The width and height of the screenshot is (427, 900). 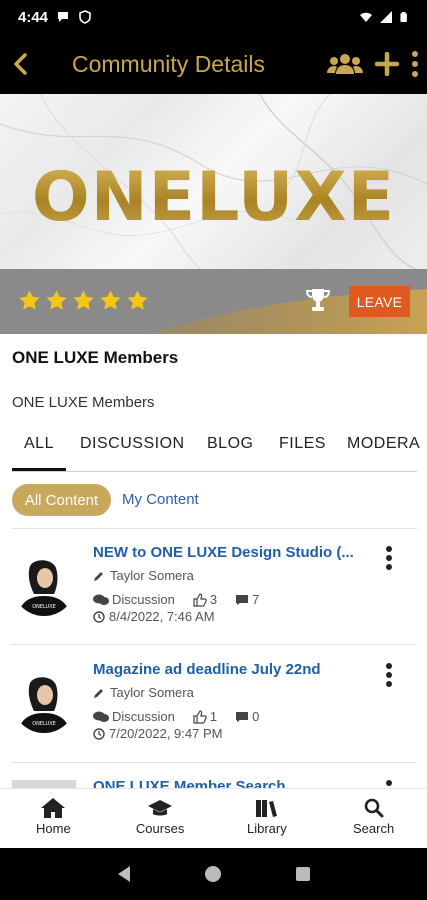 What do you see at coordinates (256, 716) in the screenshot?
I see `comment-count: 0` at bounding box center [256, 716].